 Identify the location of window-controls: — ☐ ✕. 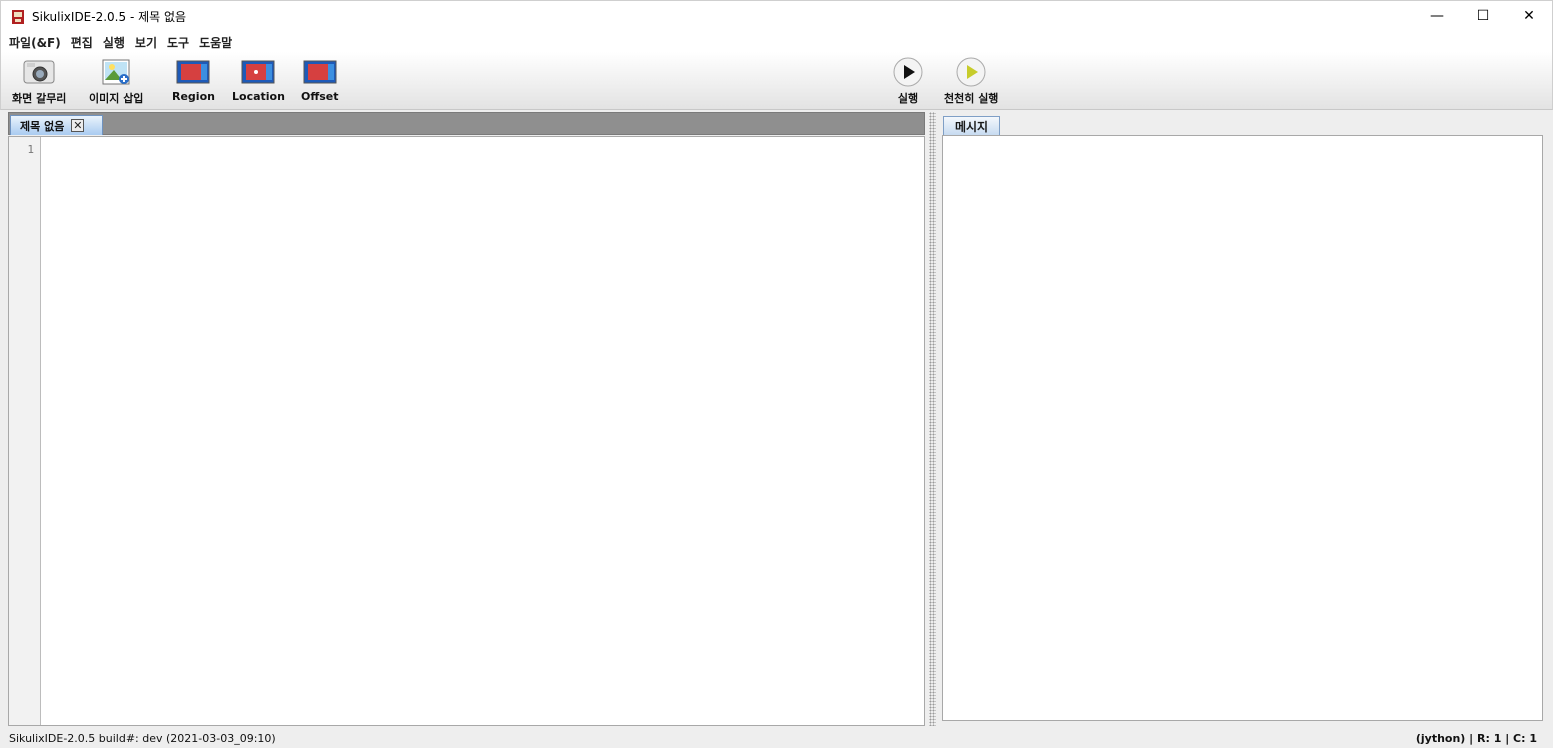
(1483, 17).